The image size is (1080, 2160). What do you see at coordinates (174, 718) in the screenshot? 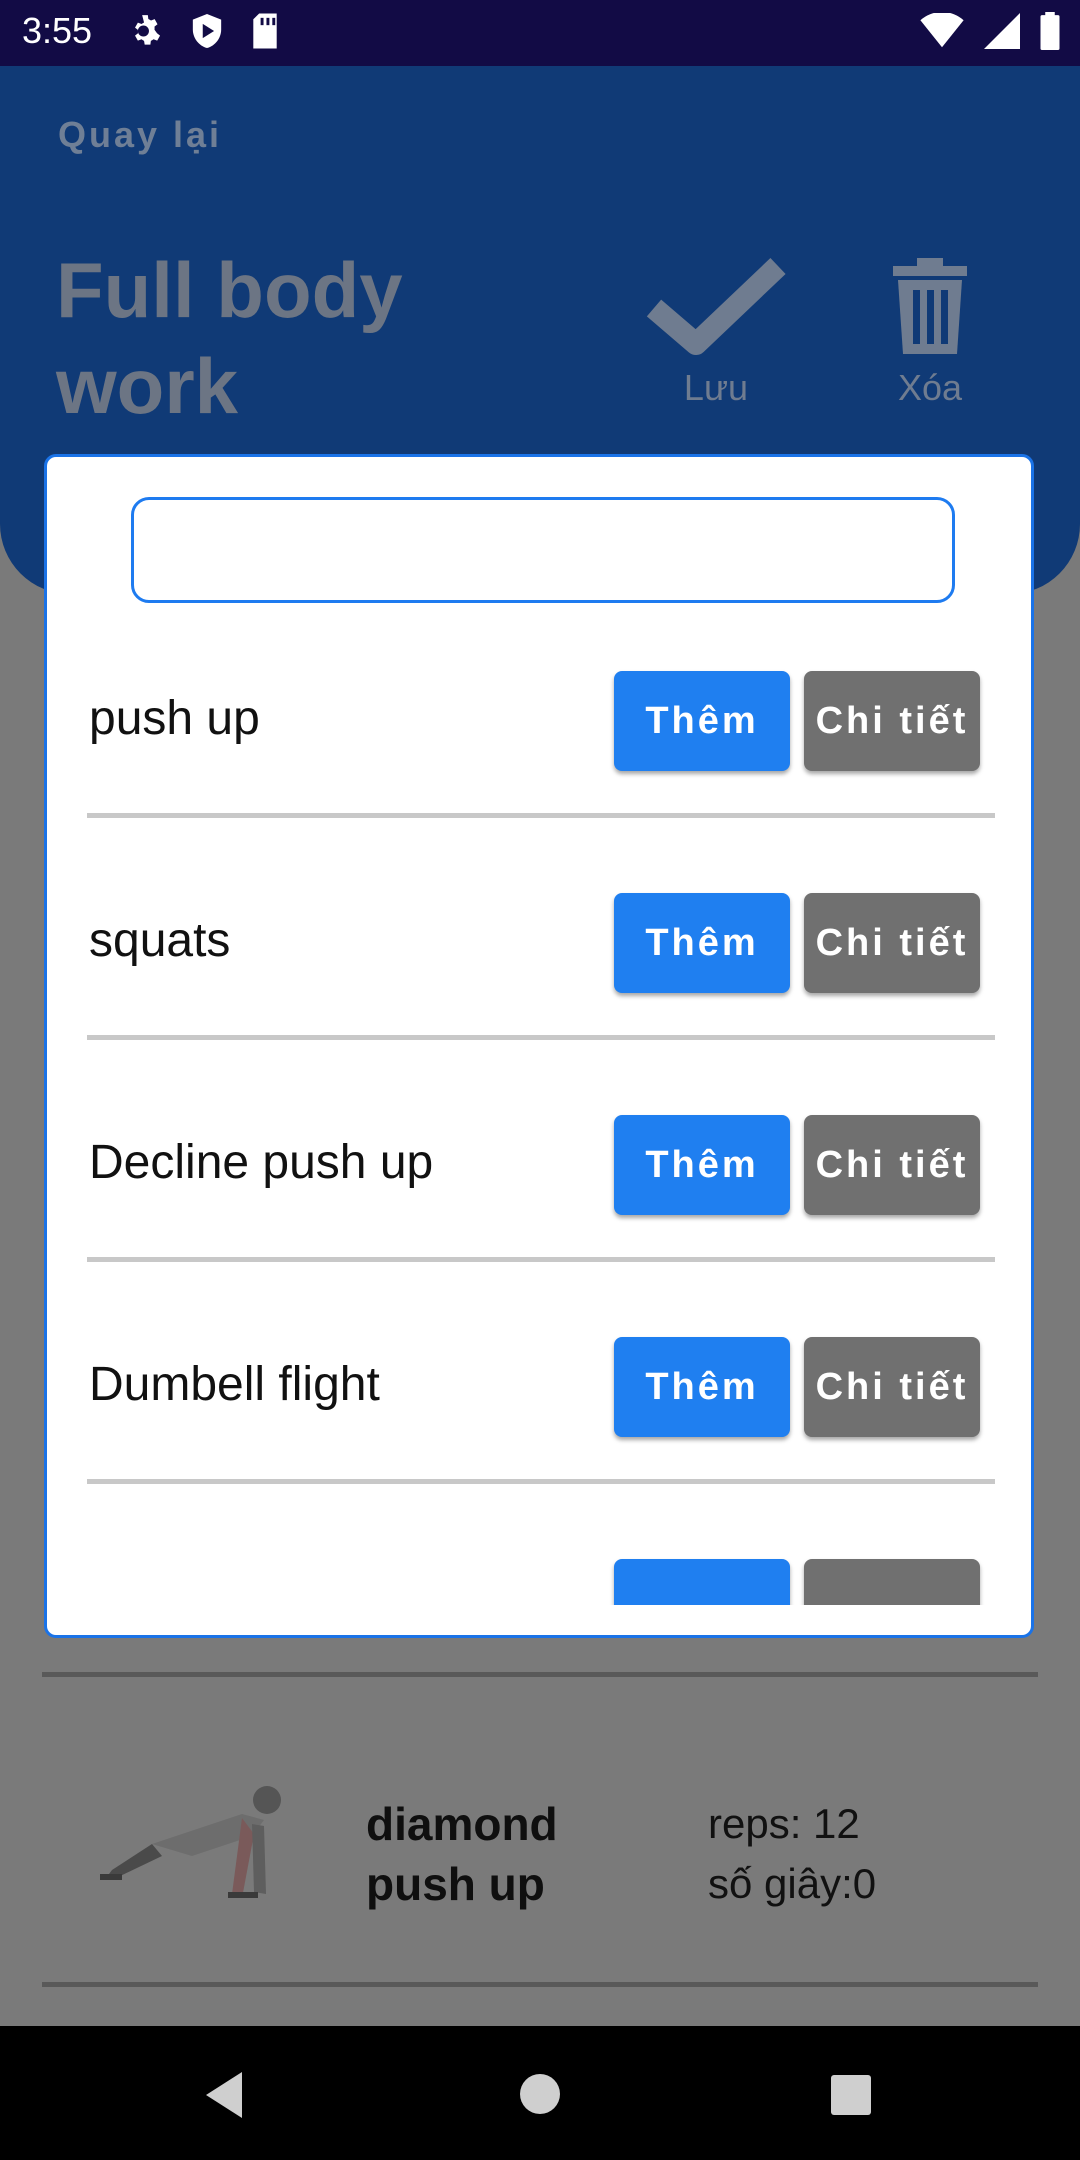
I see `exercise-name: push up` at bounding box center [174, 718].